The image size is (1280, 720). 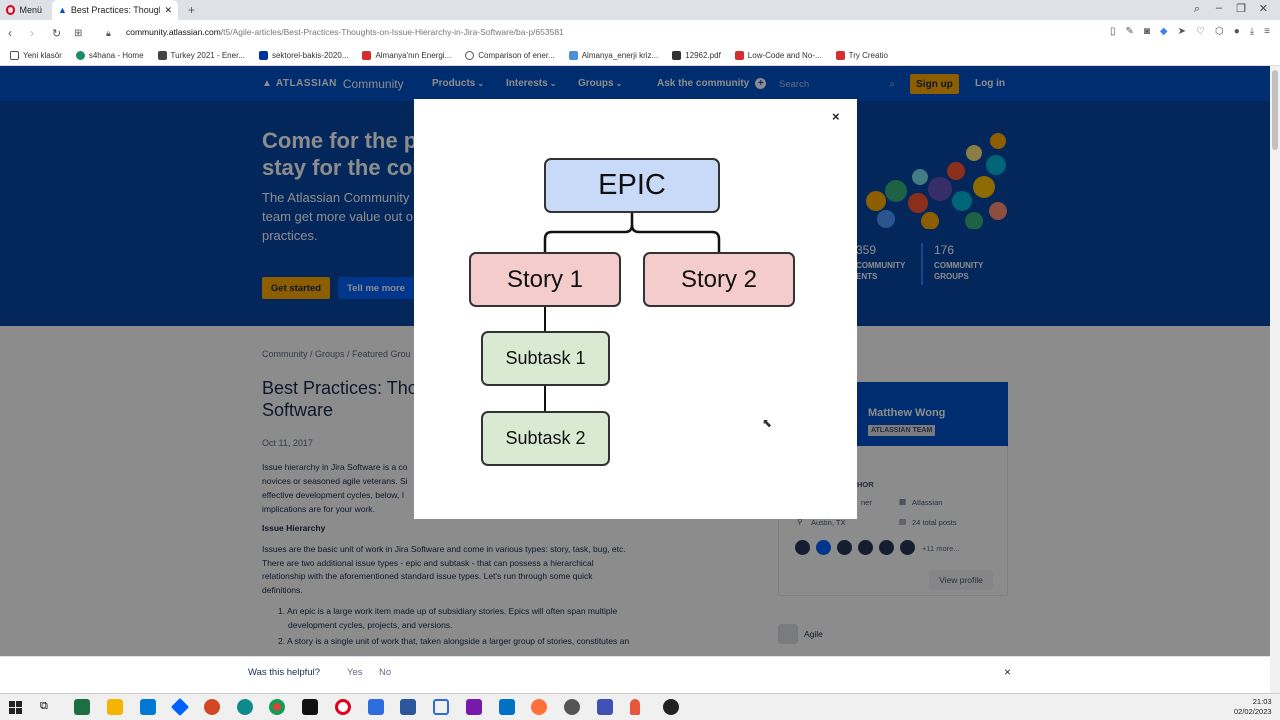 I want to click on send-icon: ➤, so click(x=1182, y=31).